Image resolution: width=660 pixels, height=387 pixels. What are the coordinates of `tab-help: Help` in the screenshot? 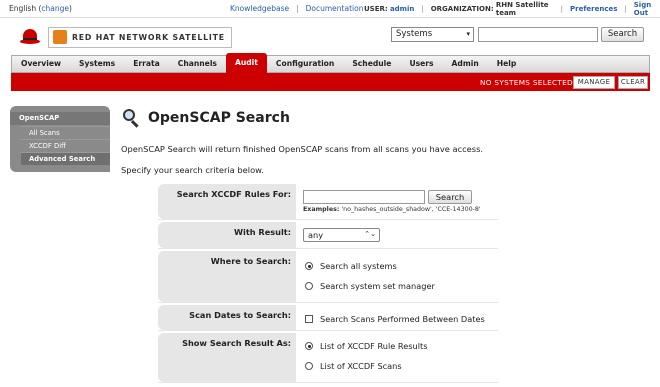 It's located at (507, 64).